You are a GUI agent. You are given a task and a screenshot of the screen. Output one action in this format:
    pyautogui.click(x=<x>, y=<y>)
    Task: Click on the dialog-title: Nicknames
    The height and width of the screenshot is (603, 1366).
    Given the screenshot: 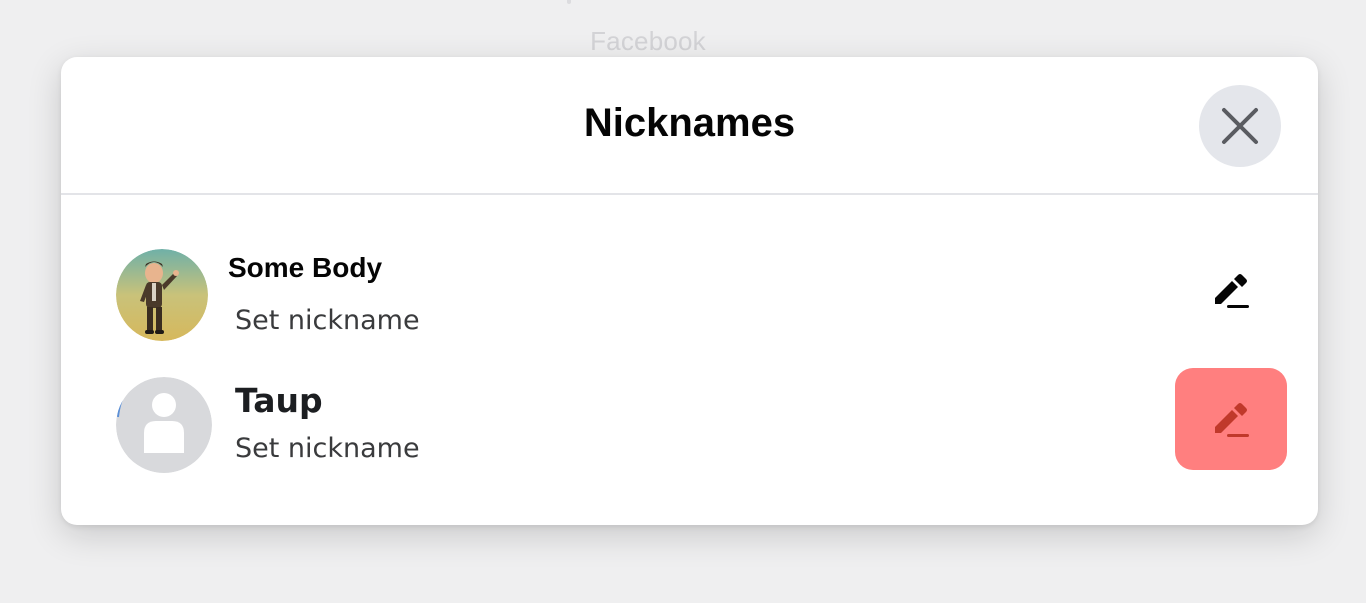 What is the action you would take?
    pyautogui.click(x=689, y=123)
    